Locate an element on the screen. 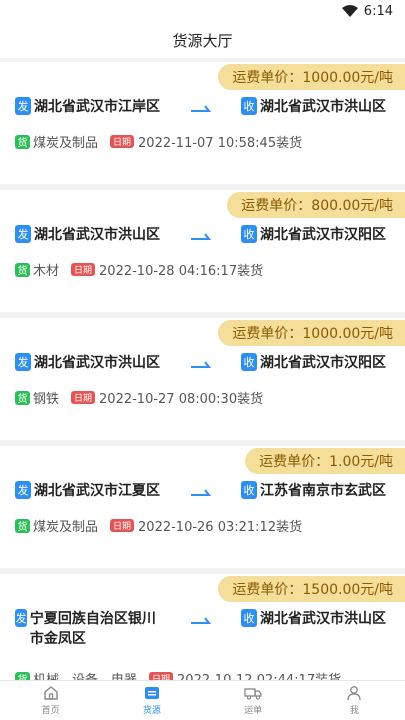  origin: 发 湖北省武汉市江岸区 is located at coordinates (90, 107).